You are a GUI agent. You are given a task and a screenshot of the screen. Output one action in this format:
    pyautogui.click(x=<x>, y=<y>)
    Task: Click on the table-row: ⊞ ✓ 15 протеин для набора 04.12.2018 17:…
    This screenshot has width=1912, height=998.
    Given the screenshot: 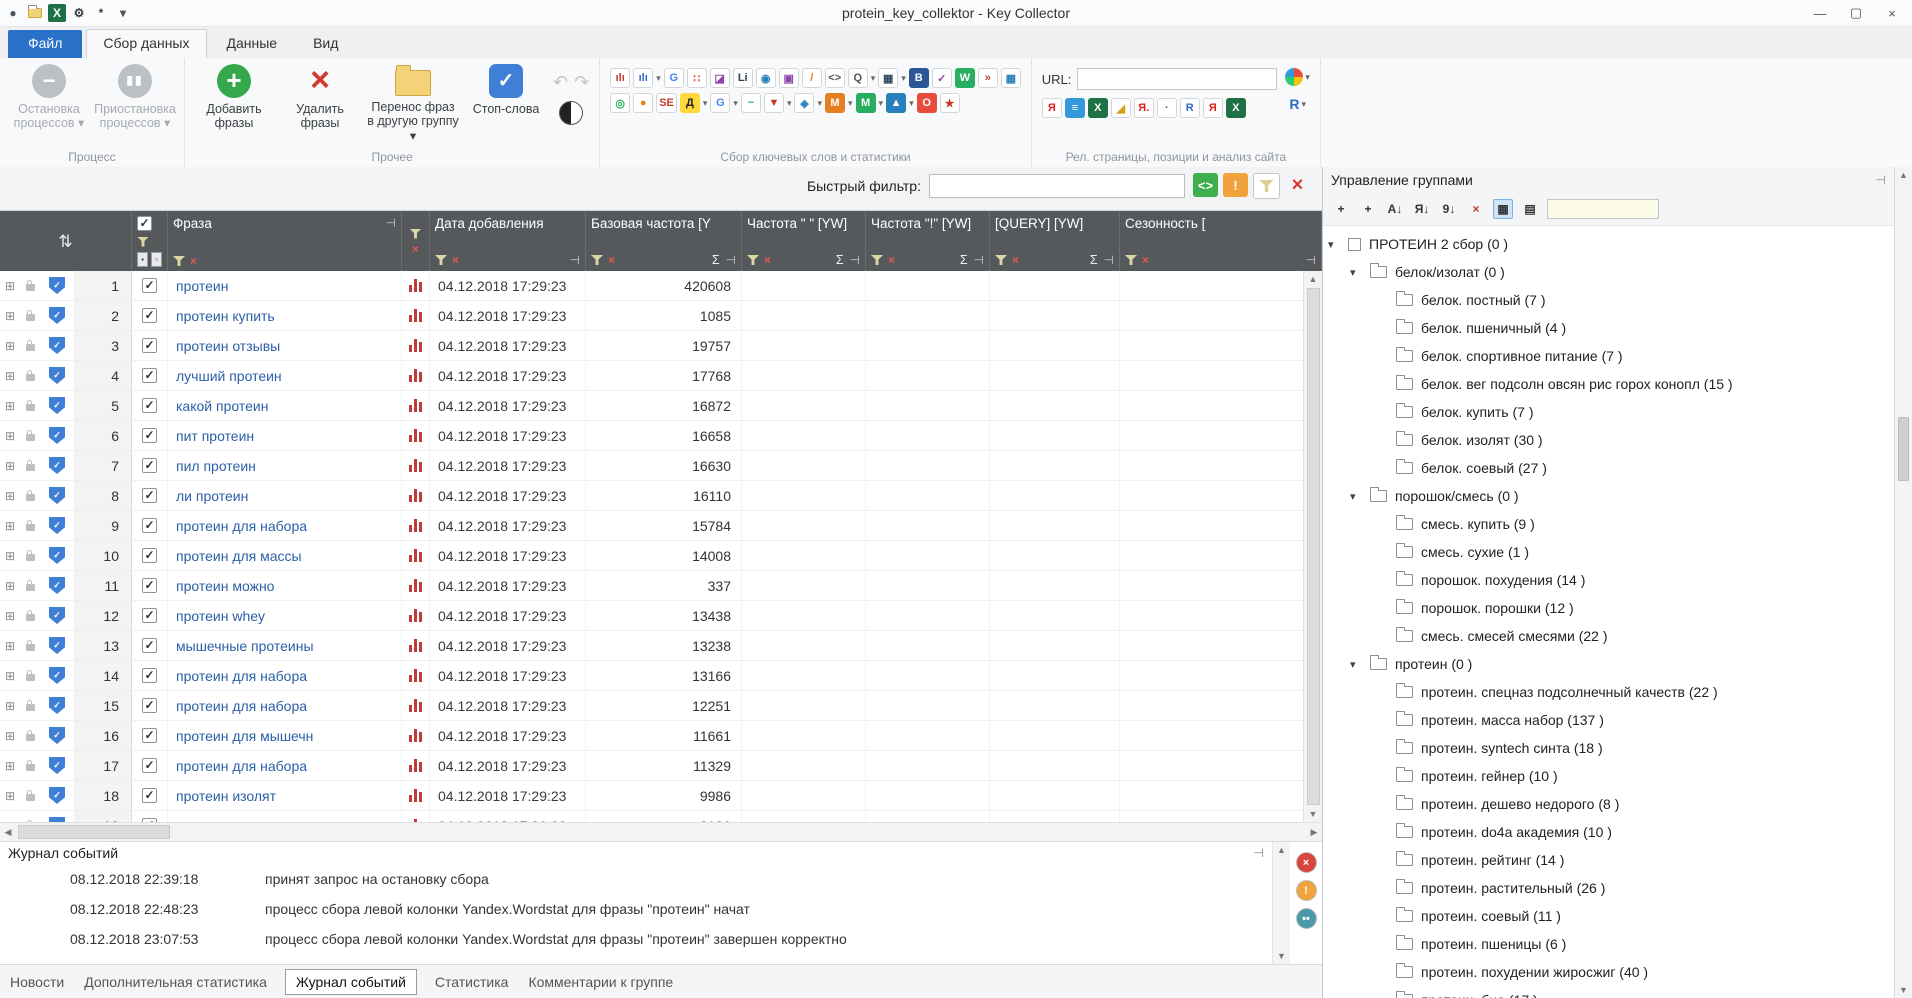 What is the action you would take?
    pyautogui.click(x=651, y=706)
    